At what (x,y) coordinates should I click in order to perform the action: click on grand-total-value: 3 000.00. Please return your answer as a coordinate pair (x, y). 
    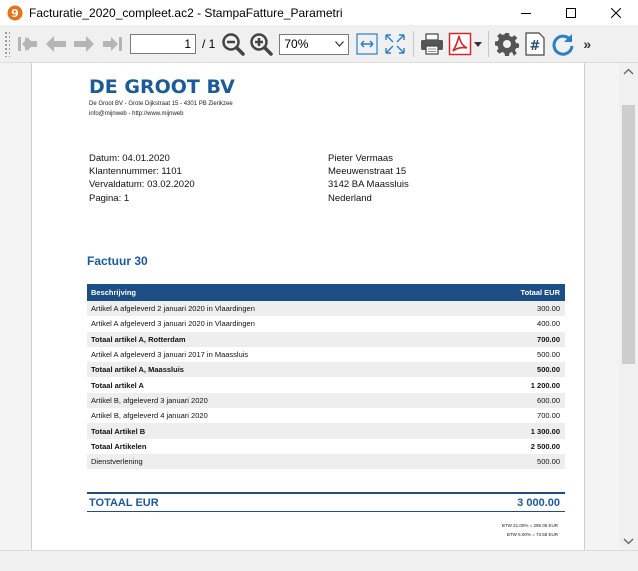
    Looking at the image, I should click on (538, 503).